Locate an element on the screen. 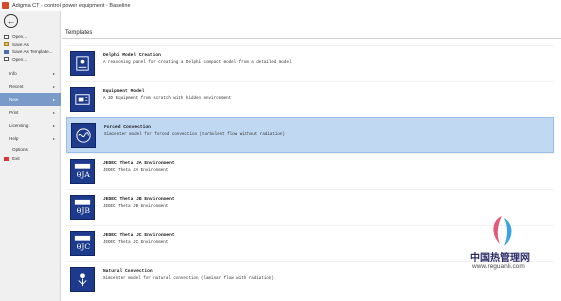 Image resolution: width=561 pixels, height=301 pixels. menu-section-print: Print ▸ is located at coordinates (30, 112).